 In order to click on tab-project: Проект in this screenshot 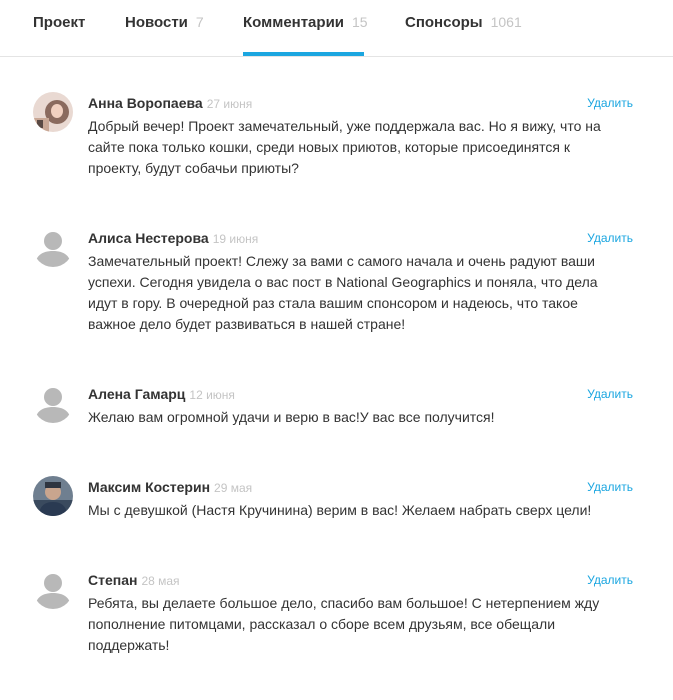, I will do `click(59, 22)`.